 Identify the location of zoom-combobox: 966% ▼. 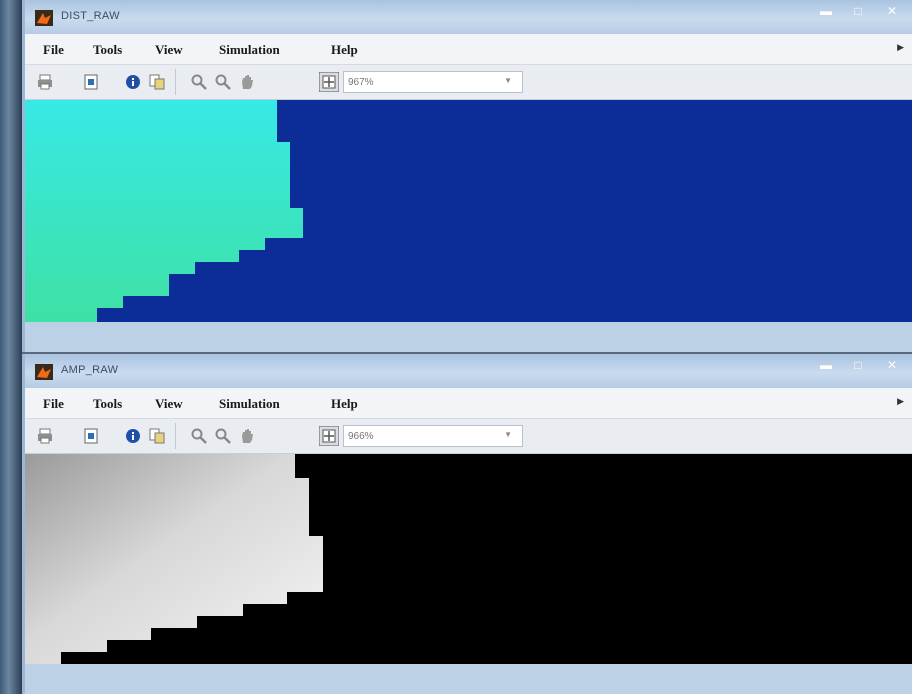
(433, 436).